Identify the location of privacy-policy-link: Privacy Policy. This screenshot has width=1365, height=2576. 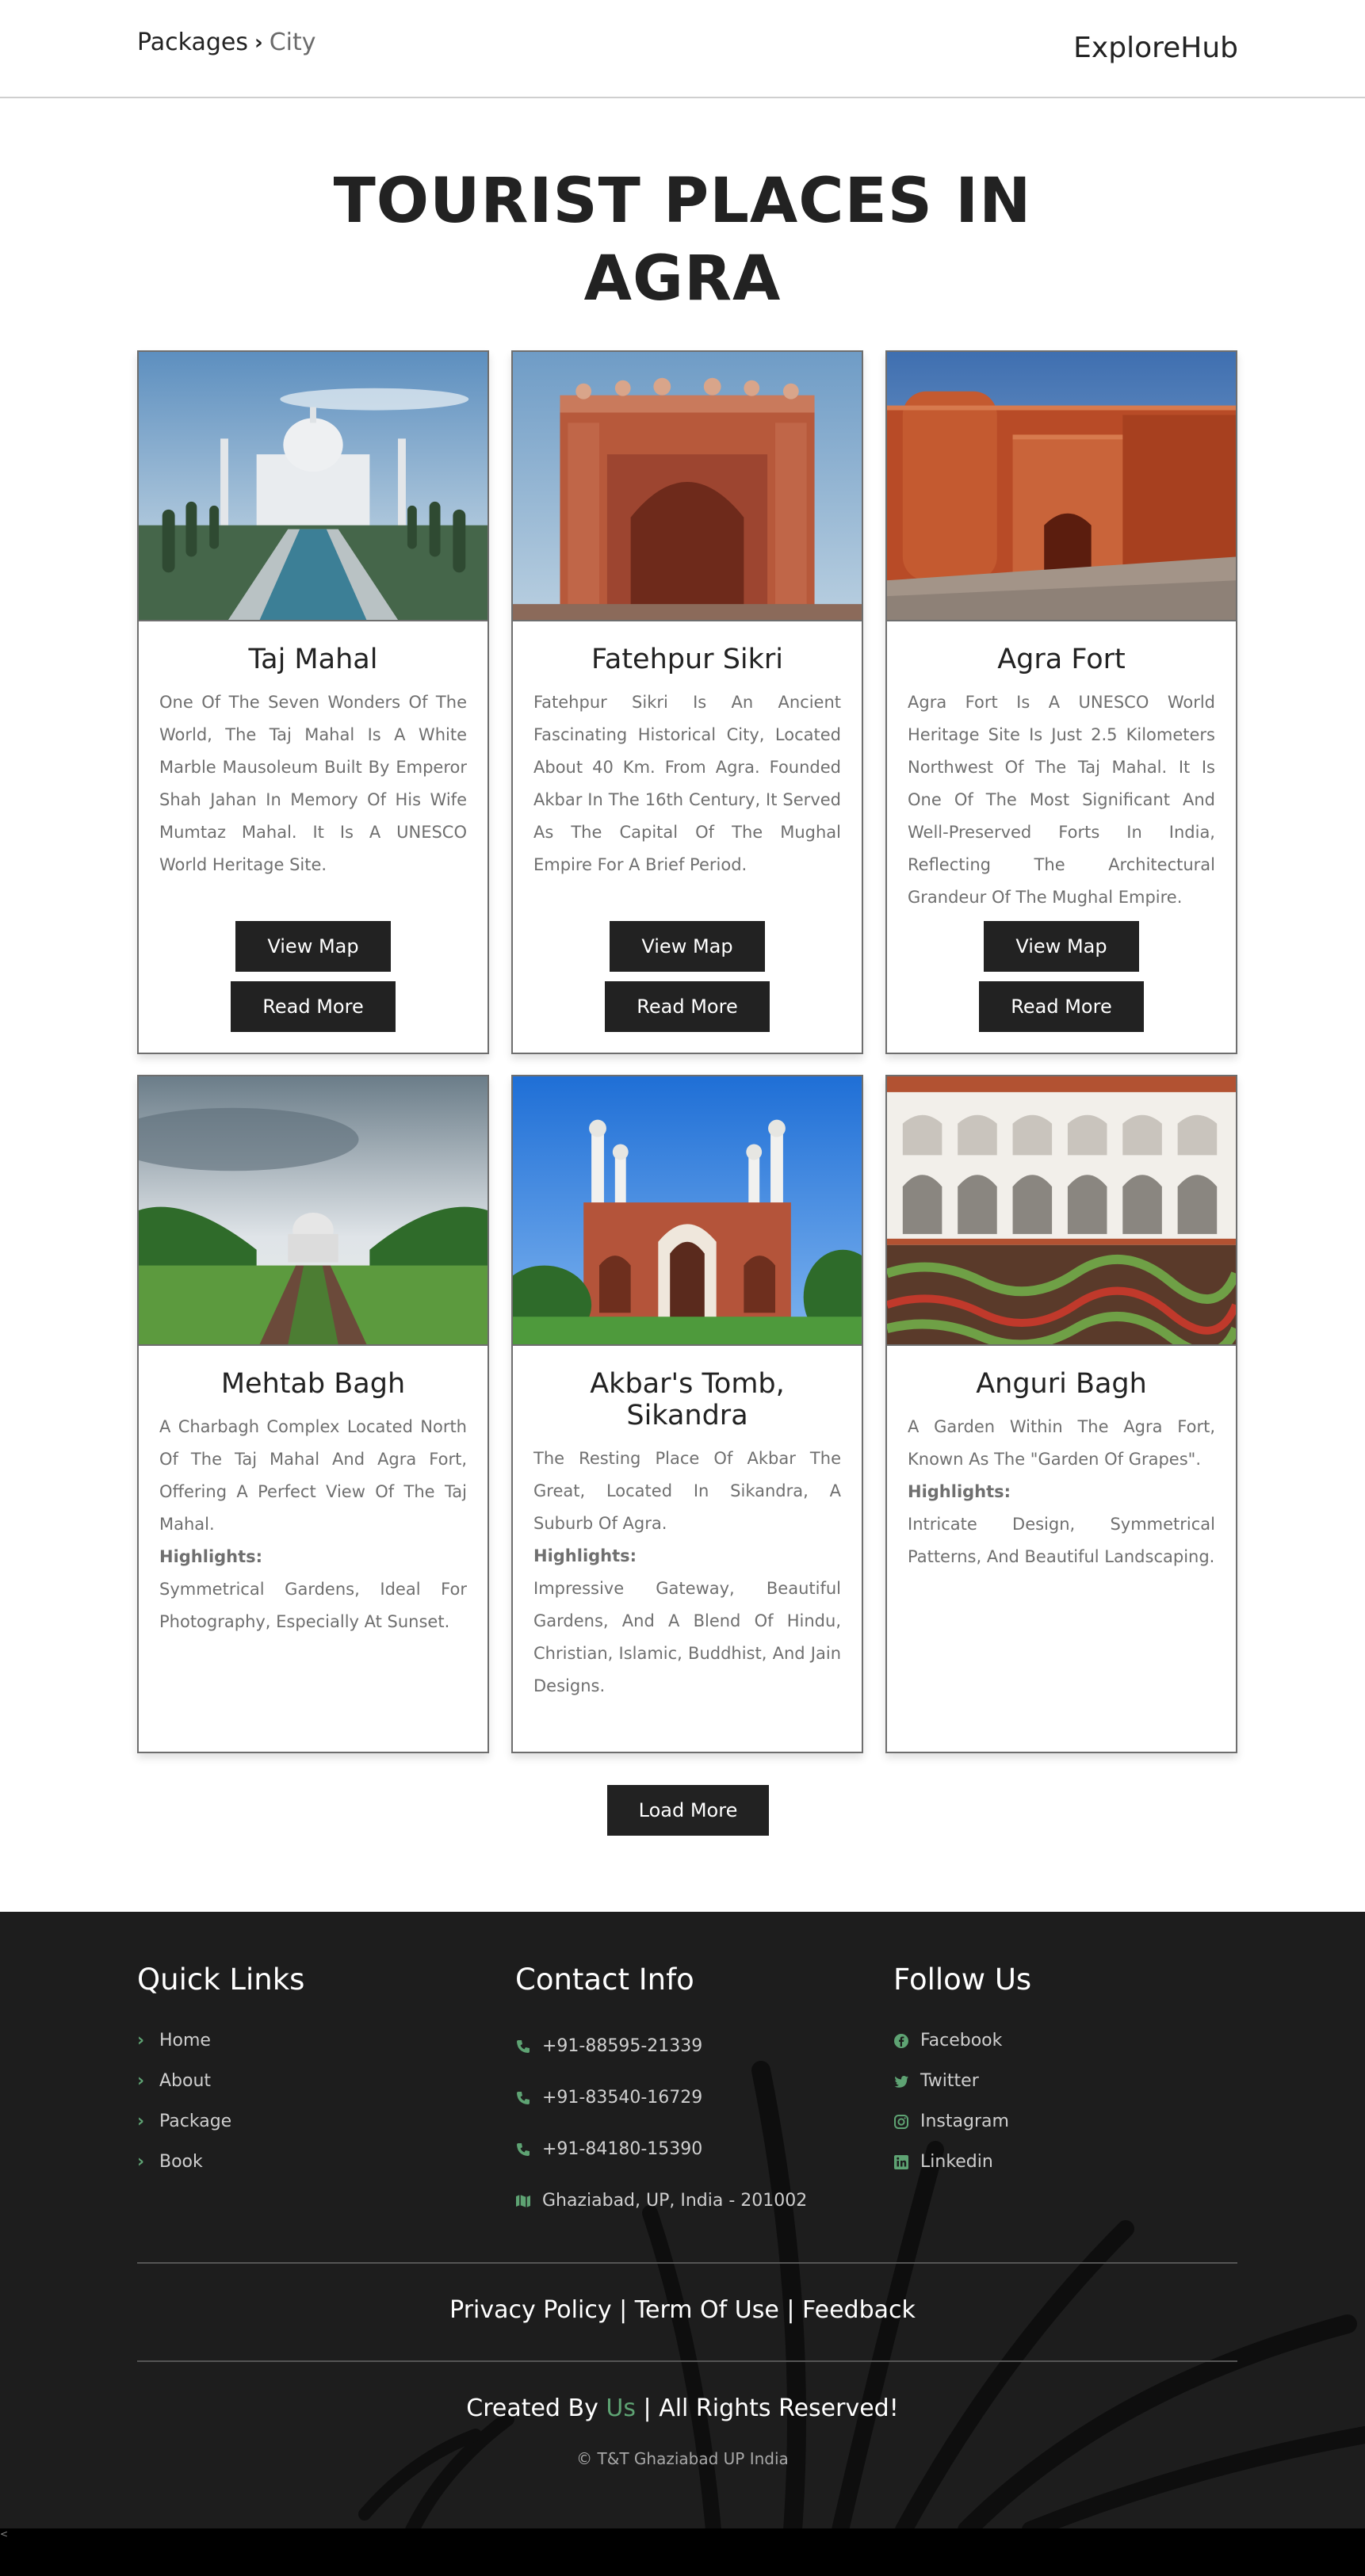
(530, 2310).